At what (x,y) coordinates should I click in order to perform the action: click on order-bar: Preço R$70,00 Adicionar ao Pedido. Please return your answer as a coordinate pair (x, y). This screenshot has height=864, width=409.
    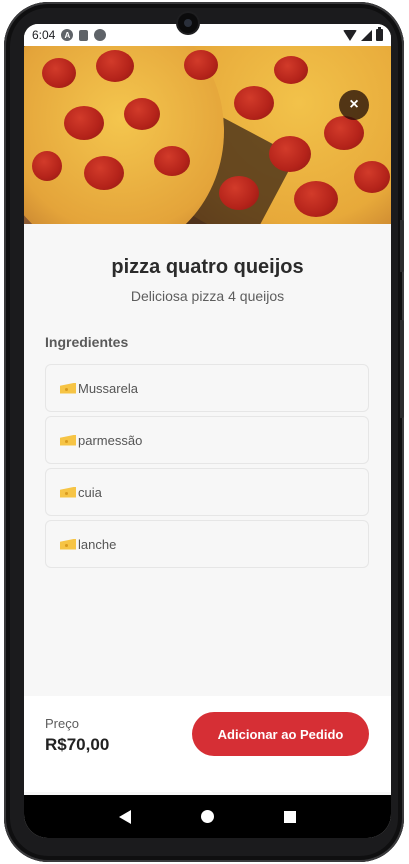
    Looking at the image, I should click on (207, 744).